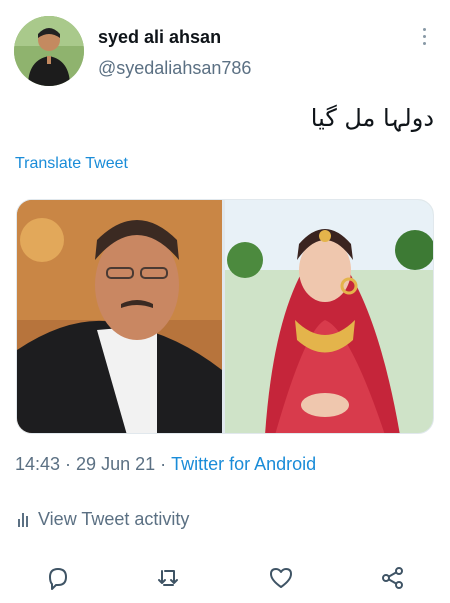  I want to click on view-tweet-activity: View Tweet activity, so click(103, 519).